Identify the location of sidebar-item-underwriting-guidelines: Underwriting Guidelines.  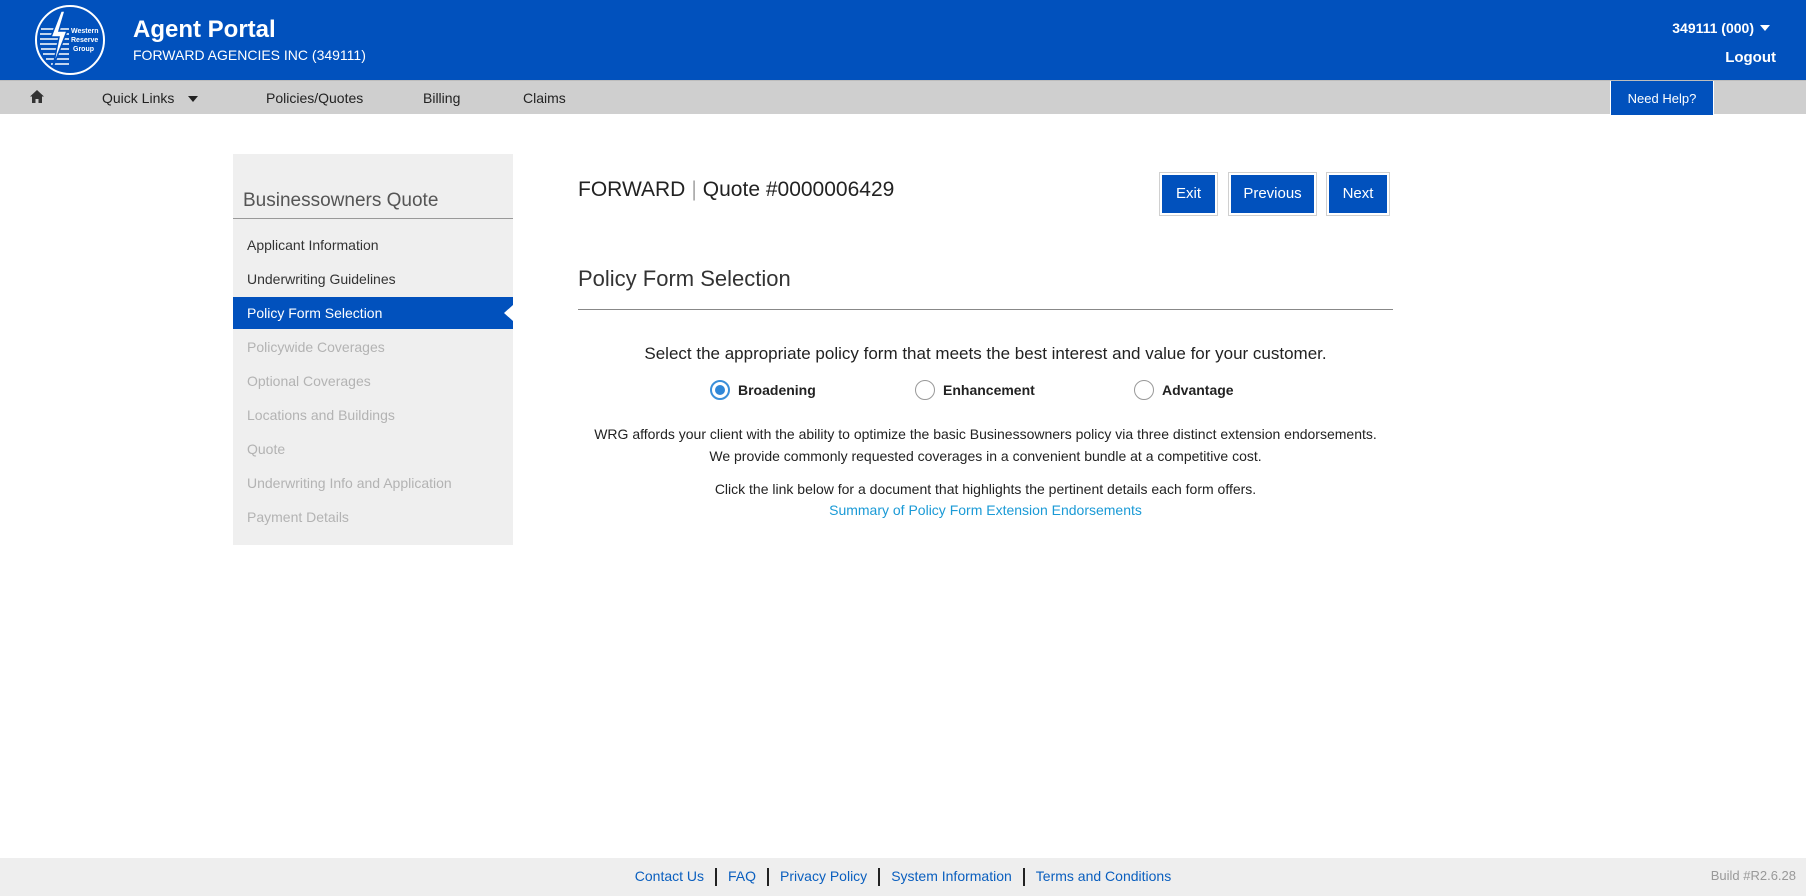
(373, 279).